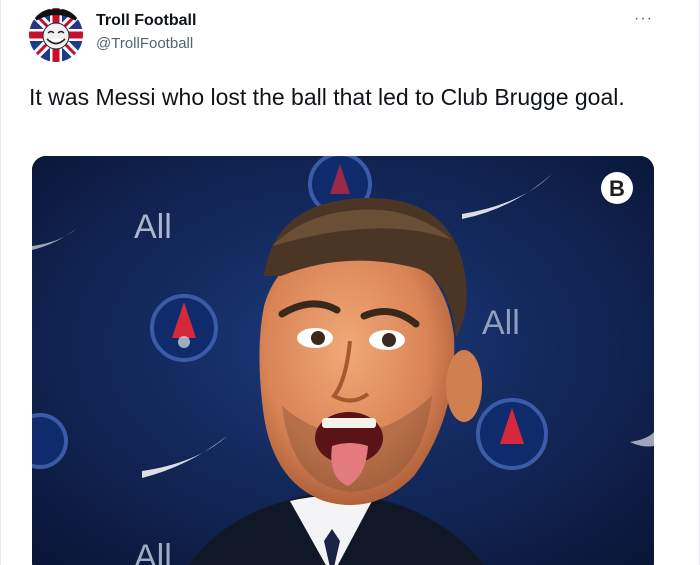 The image size is (700, 565). I want to click on troll-football-logo-icon, so click(56, 35).